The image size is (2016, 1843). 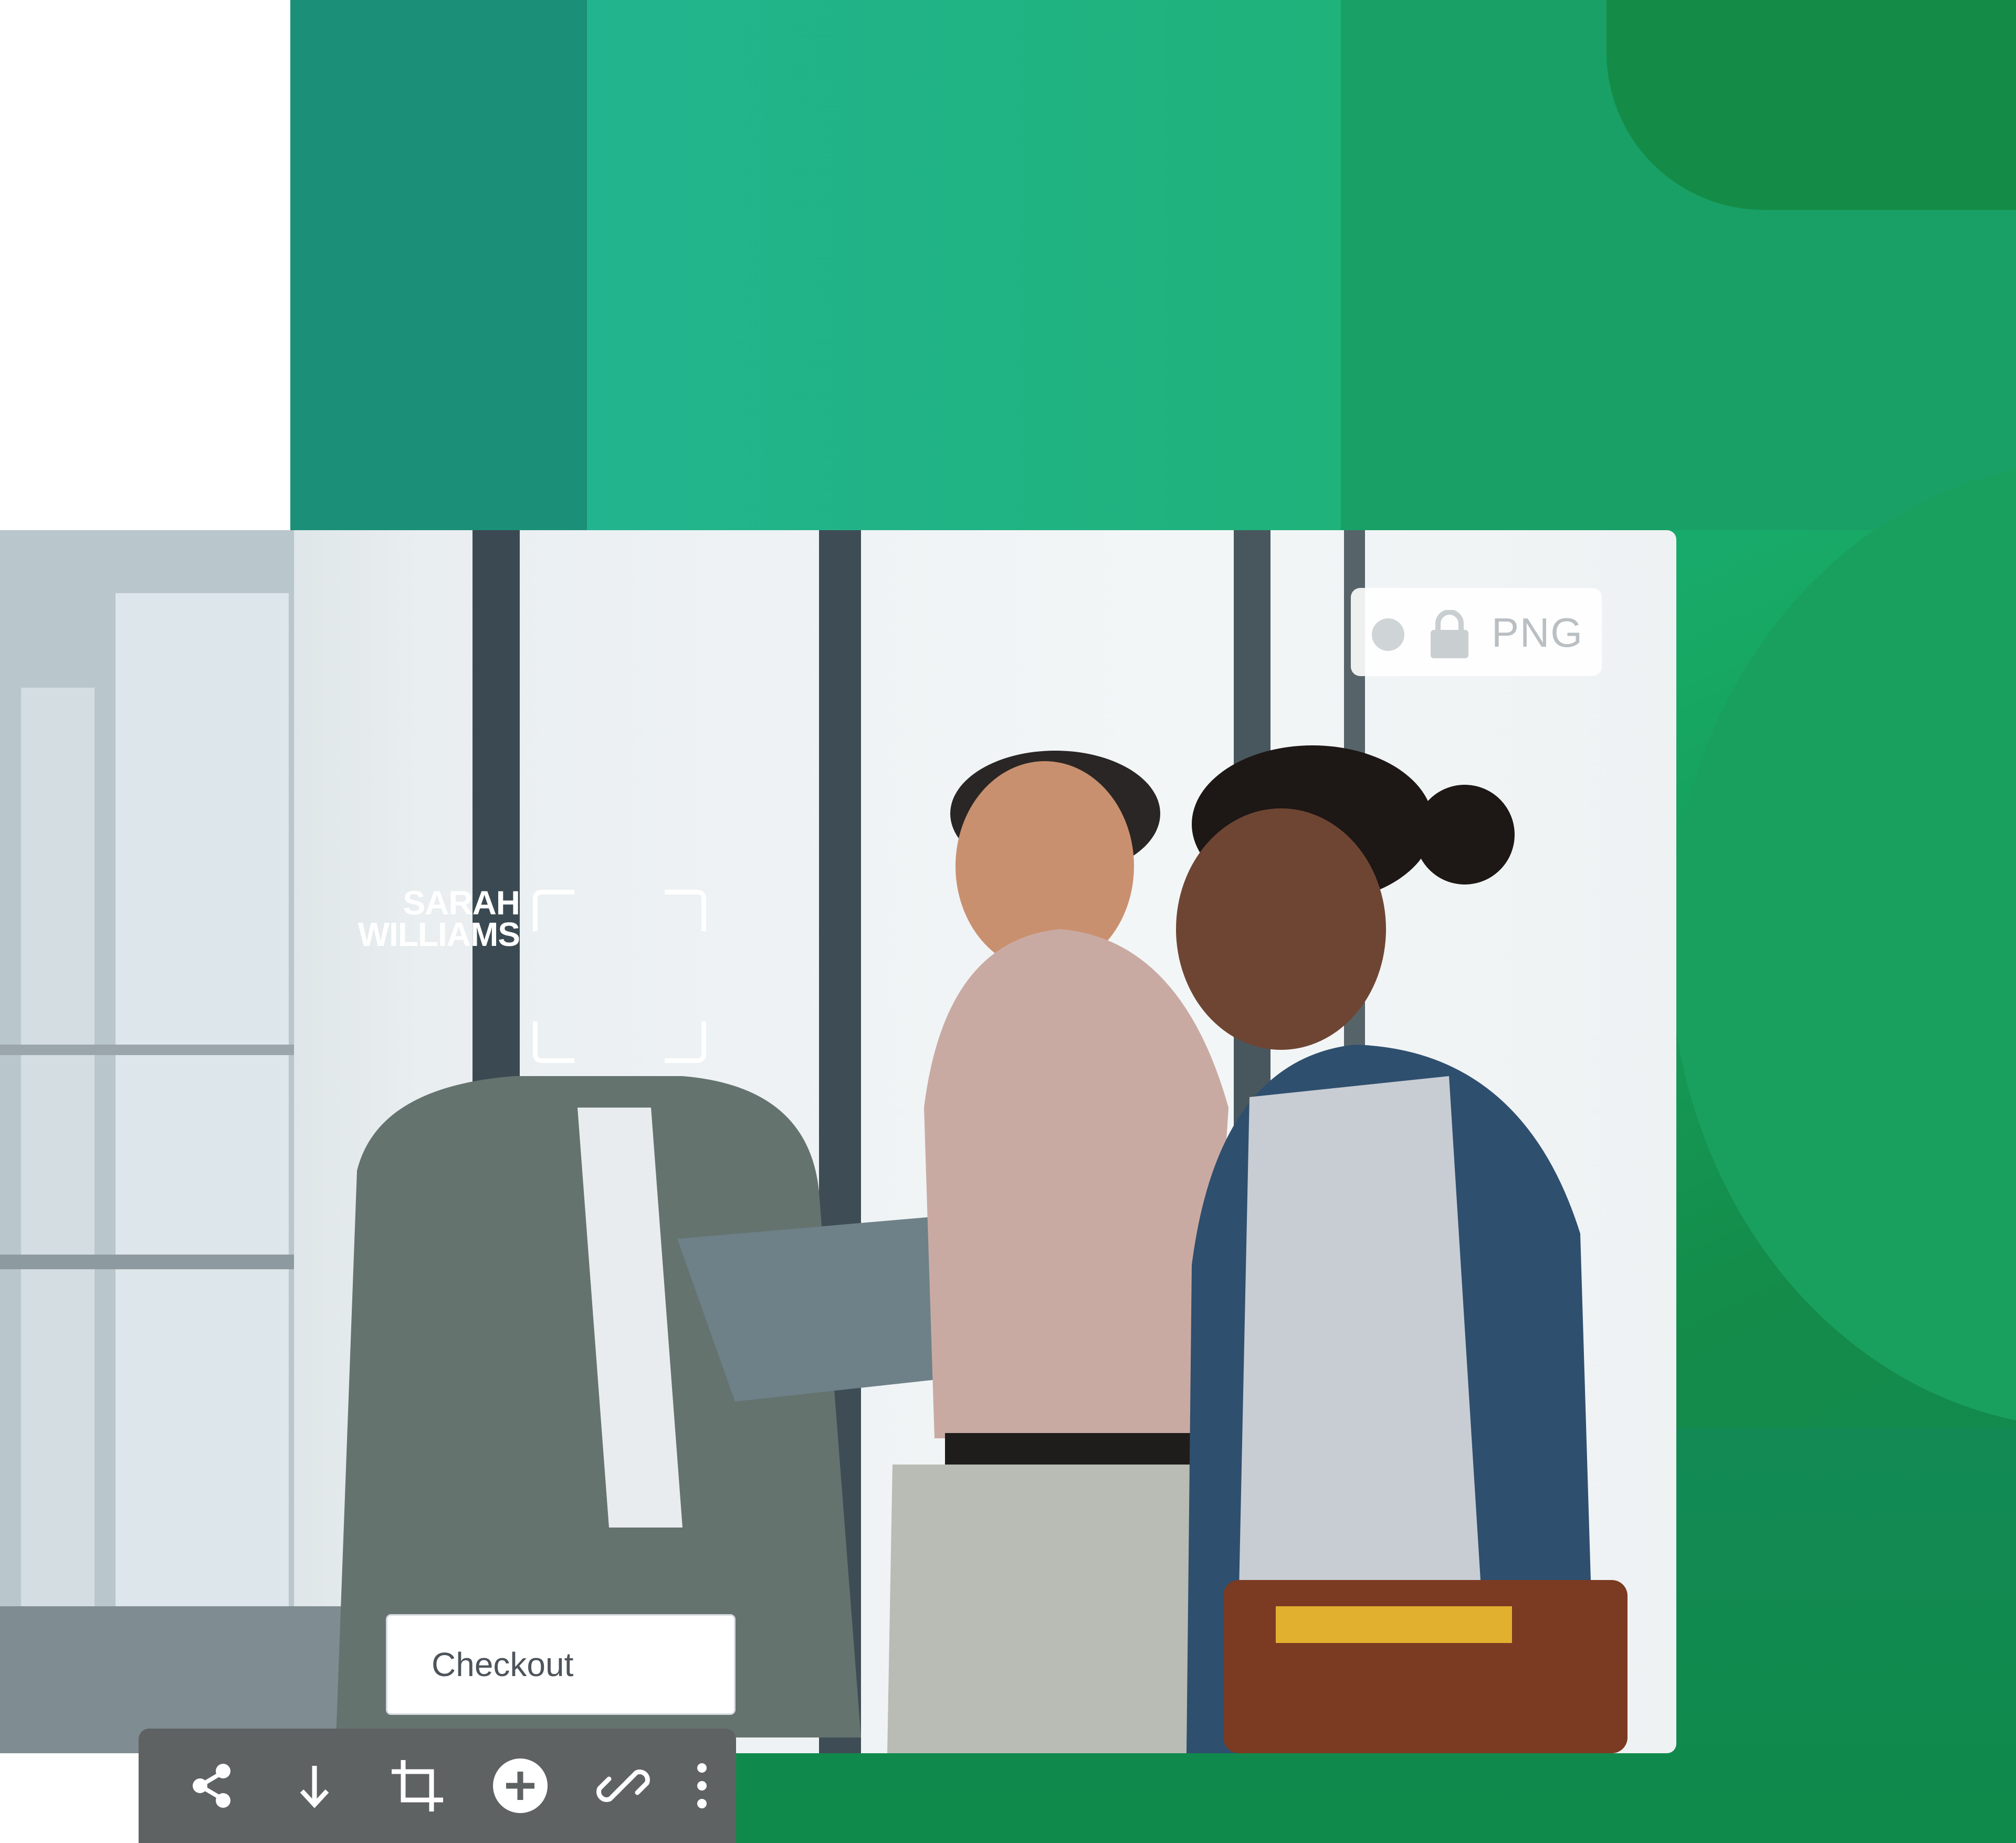 I want to click on face-name-first: SARAH, so click(x=461, y=903).